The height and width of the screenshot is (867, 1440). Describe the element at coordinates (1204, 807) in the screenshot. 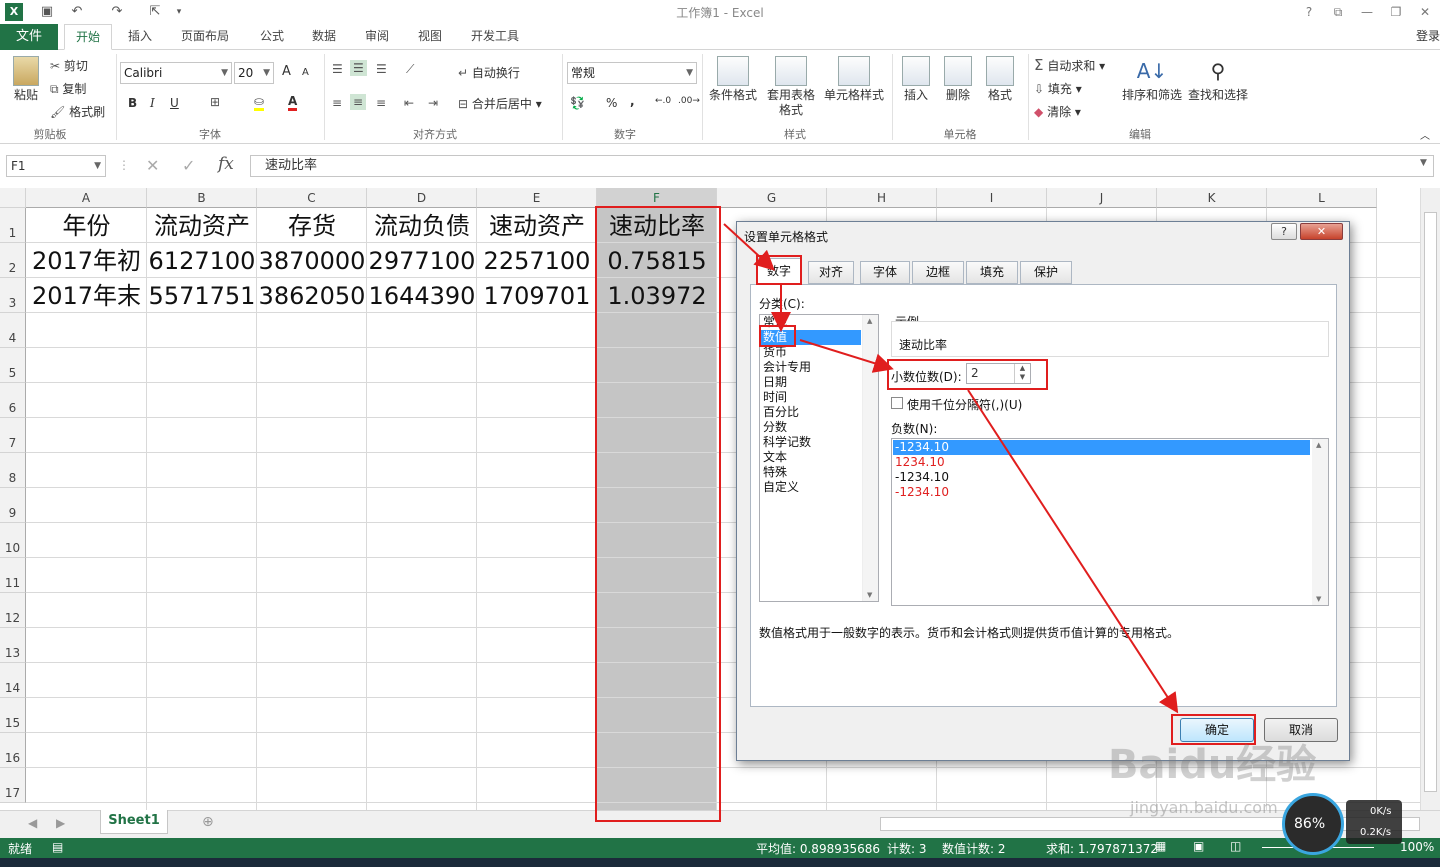

I see `watermark-url: jingyan.baidu.com` at that location.